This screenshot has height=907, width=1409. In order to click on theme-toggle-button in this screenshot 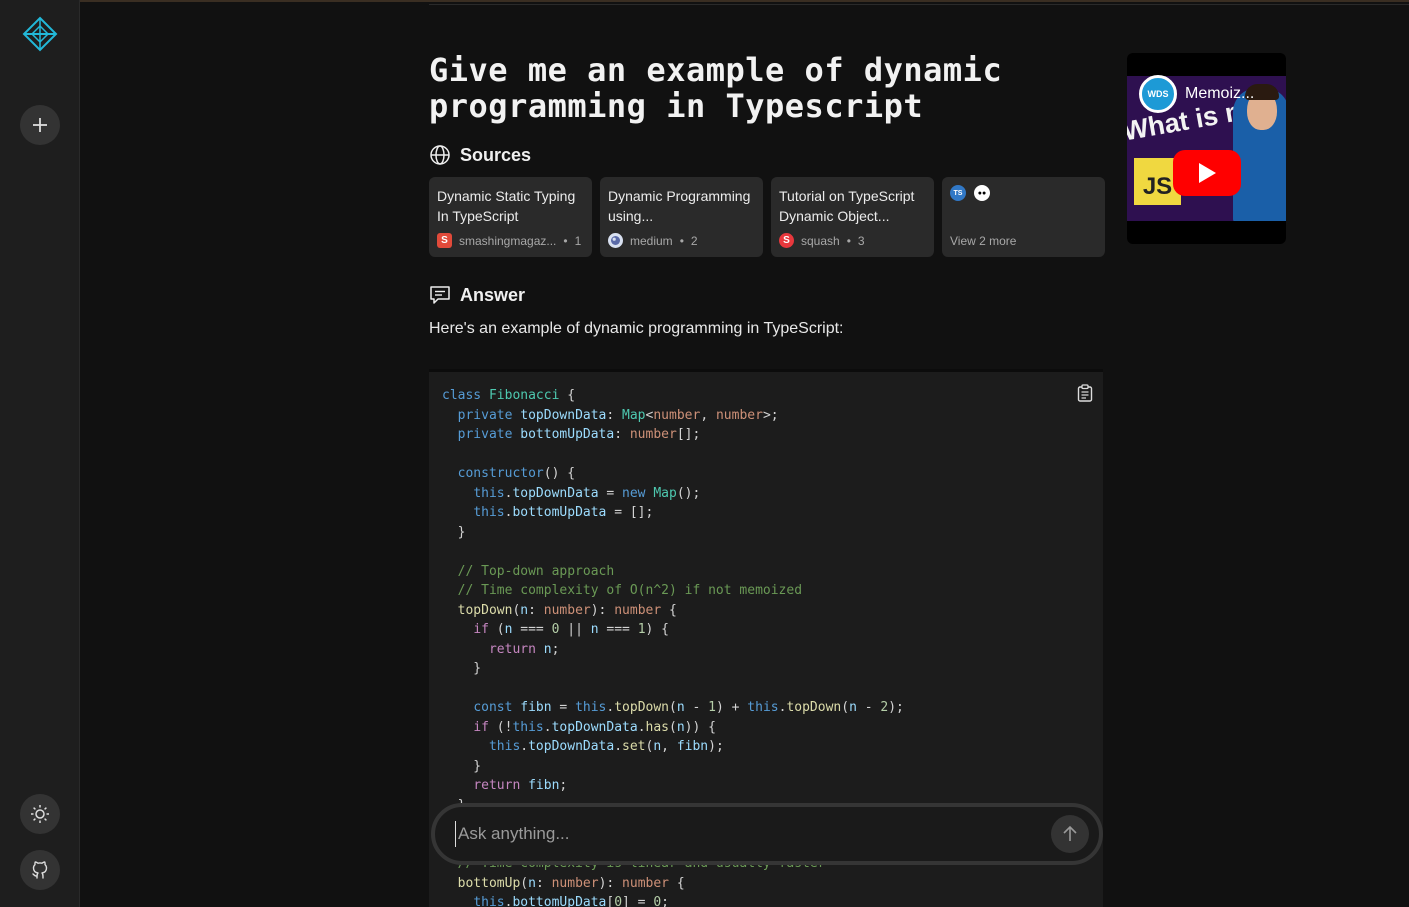, I will do `click(40, 814)`.